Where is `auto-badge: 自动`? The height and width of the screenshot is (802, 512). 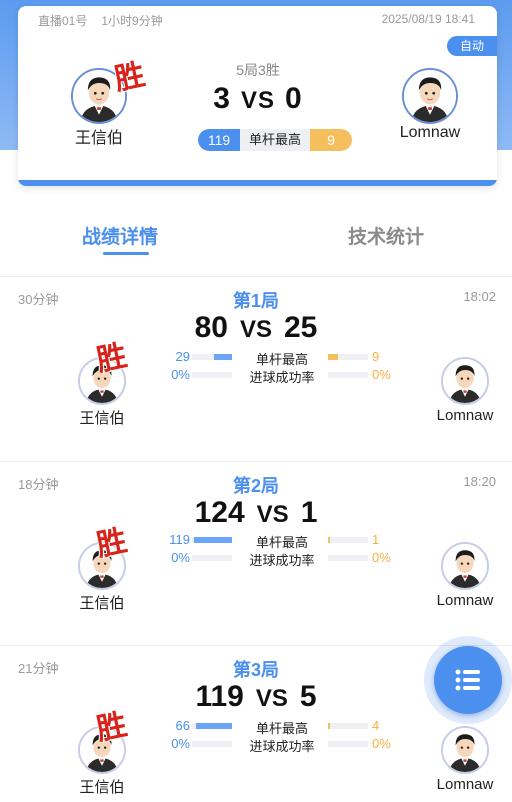
auto-badge: 自动 is located at coordinates (472, 46).